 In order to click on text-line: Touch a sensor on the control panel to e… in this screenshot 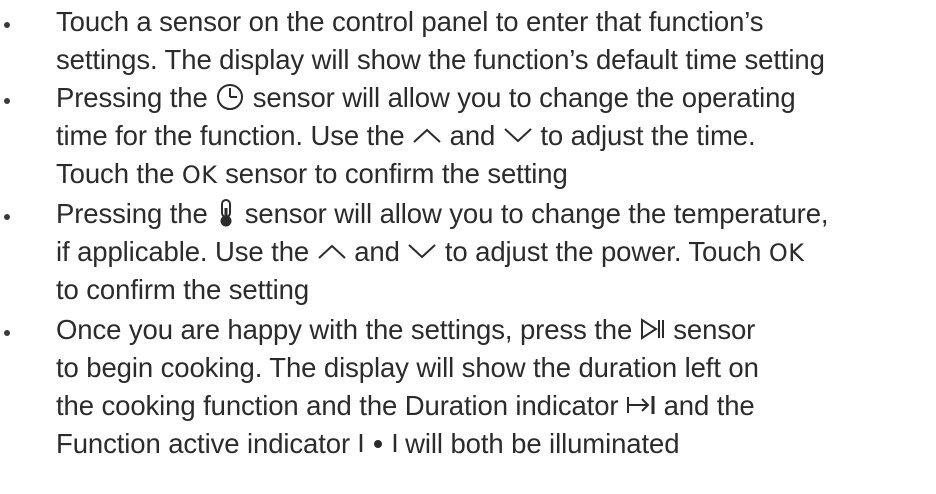, I will do `click(410, 21)`.